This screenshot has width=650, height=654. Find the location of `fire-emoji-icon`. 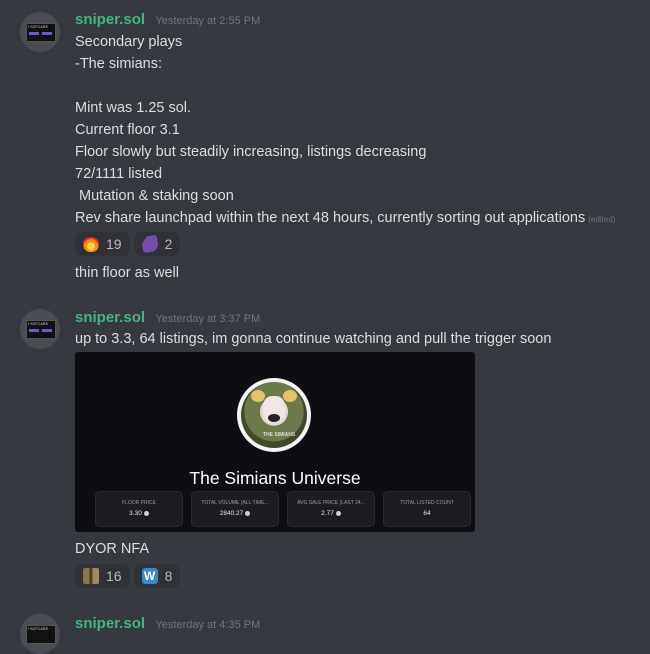

fire-emoji-icon is located at coordinates (91, 244).